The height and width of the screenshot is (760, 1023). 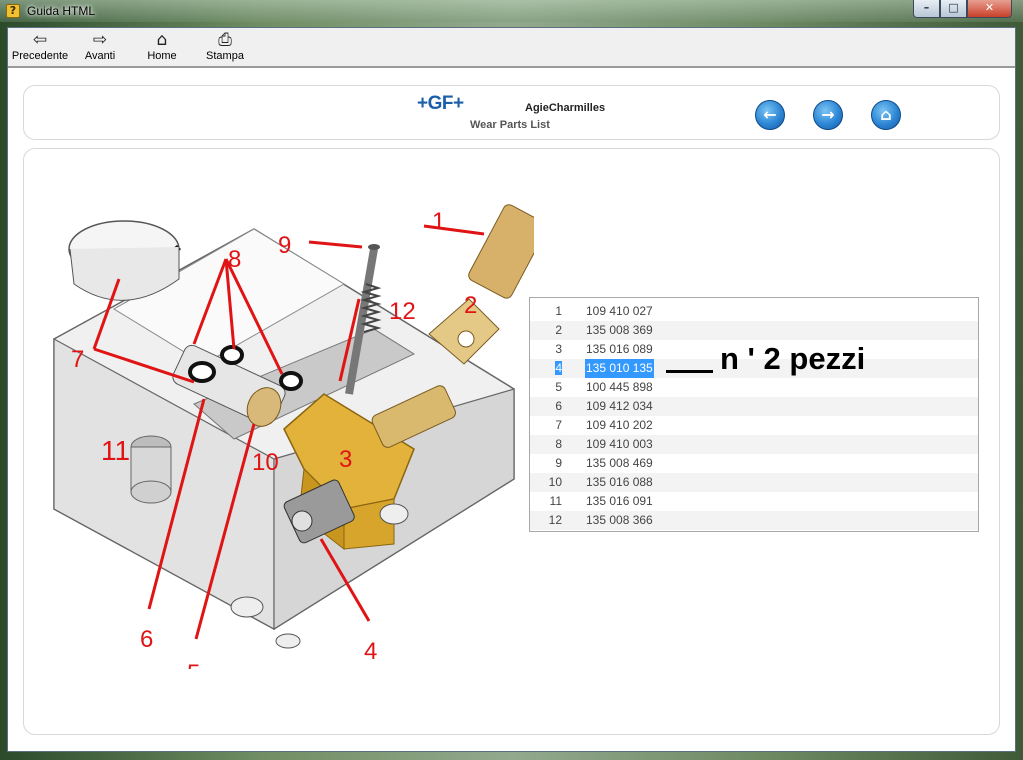 What do you see at coordinates (754, 311) in the screenshot?
I see `parts-row: 1 109 410 027` at bounding box center [754, 311].